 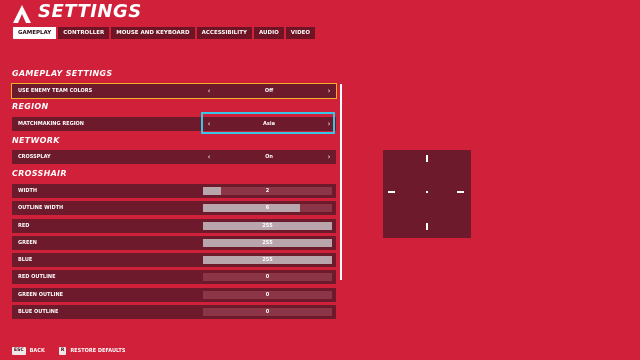 I want to click on slider-value: 2, so click(x=267, y=191).